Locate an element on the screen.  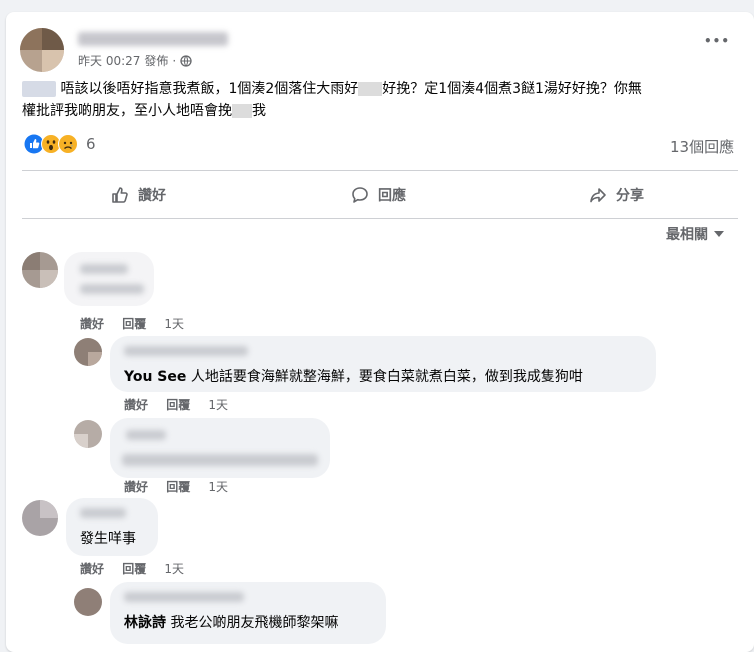
comment-button: 回應 is located at coordinates (378, 195).